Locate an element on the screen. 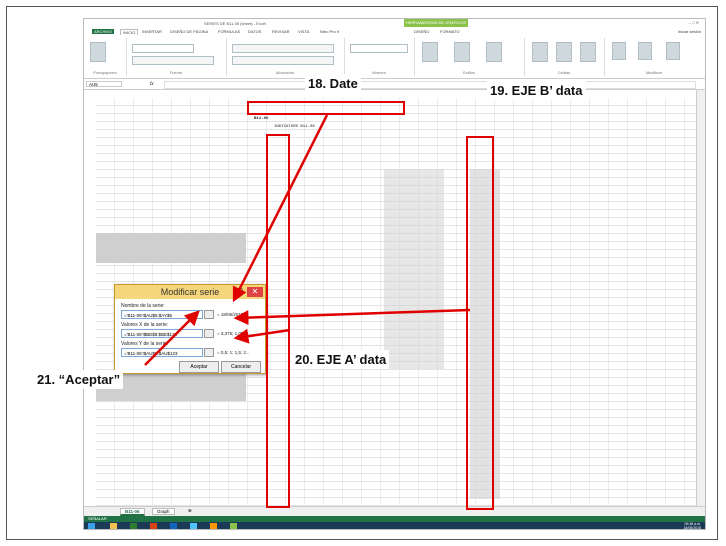 The height and width of the screenshot is (546, 726). cancel-button: Cancelar is located at coordinates (241, 367).